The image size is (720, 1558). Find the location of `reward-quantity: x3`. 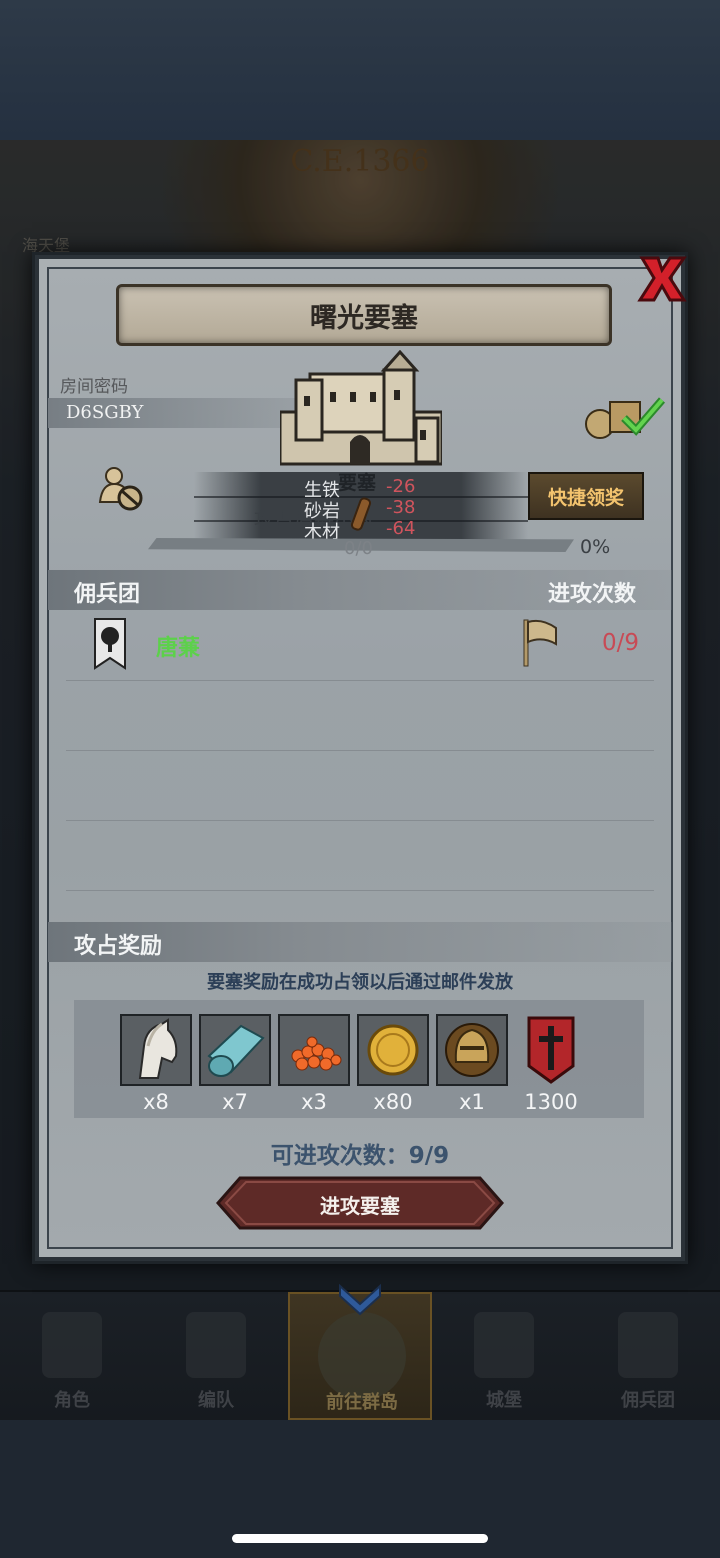

reward-quantity: x3 is located at coordinates (314, 1102).